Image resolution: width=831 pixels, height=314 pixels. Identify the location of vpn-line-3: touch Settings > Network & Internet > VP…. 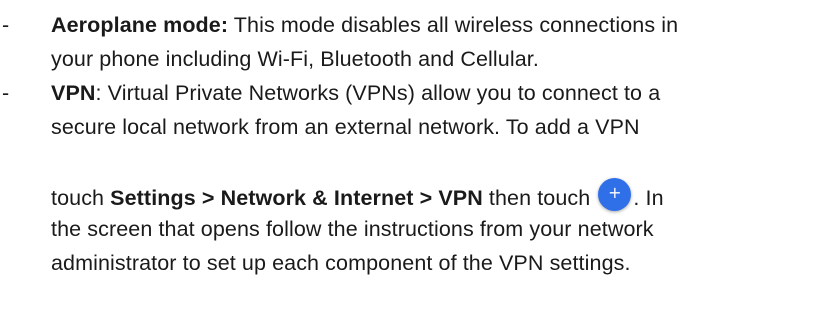
(357, 196).